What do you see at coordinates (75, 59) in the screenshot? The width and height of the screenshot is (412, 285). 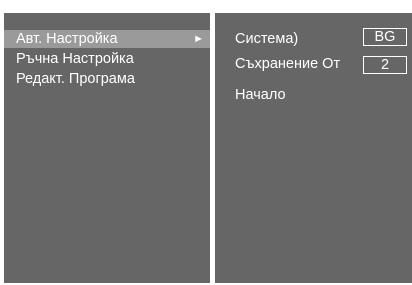 I see `menu-item-label: Ръчна Настройка` at bounding box center [75, 59].